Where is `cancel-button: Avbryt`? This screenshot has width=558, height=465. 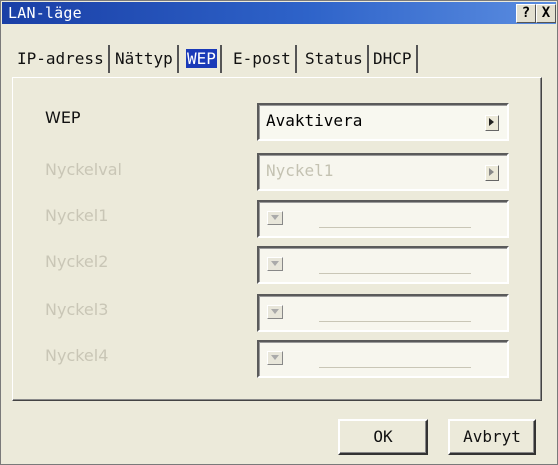
cancel-button: Avbryt is located at coordinates (492, 437).